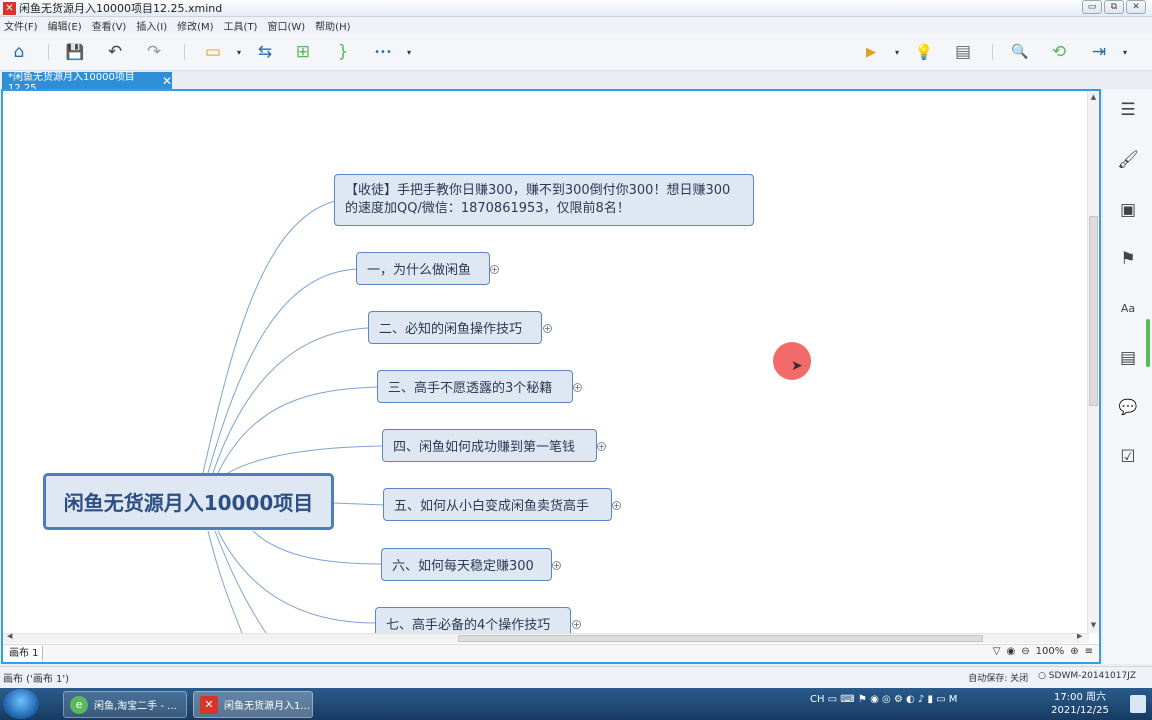  What do you see at coordinates (455, 327) in the screenshot?
I see `topic-node: 二、必知的闲鱼操作技巧` at bounding box center [455, 327].